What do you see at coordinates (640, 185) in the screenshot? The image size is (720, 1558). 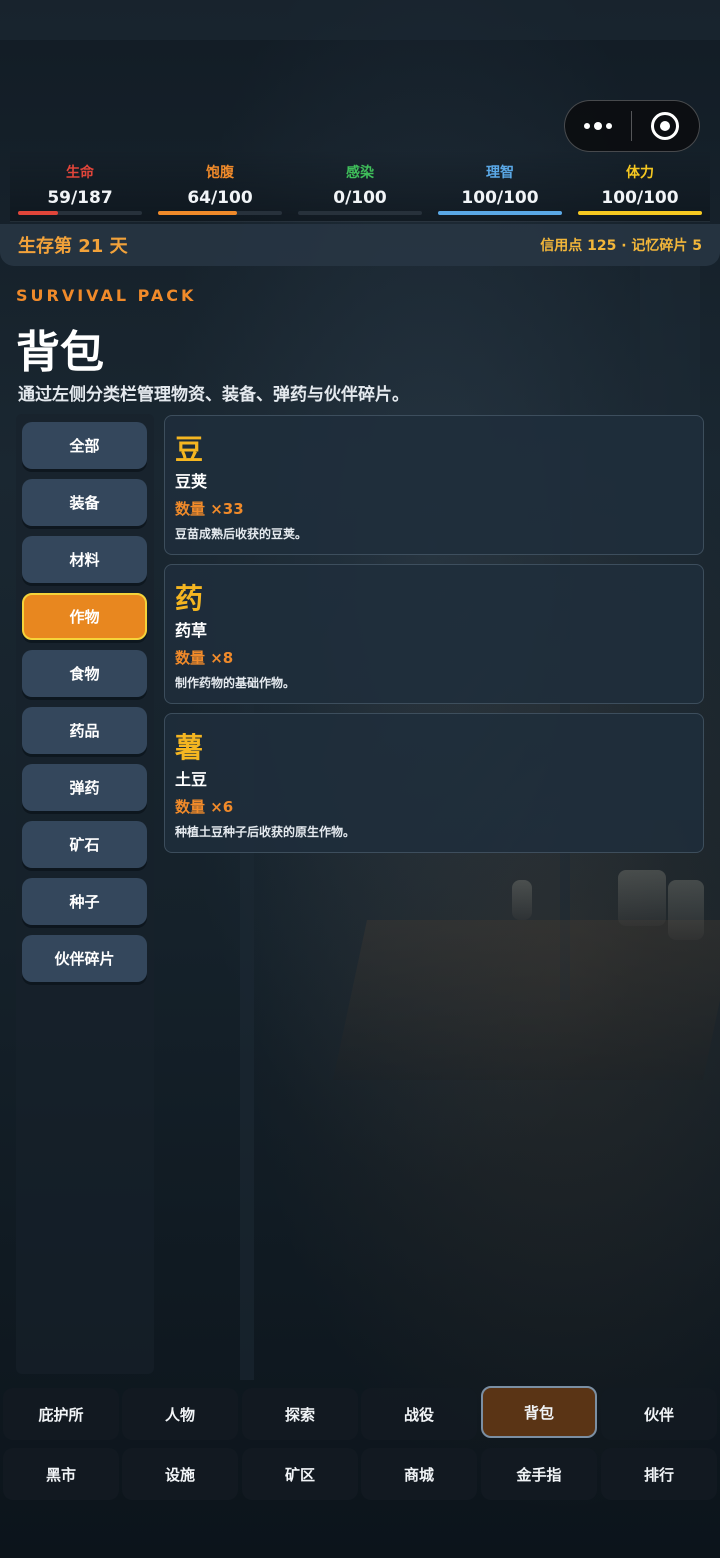 I see `stat-stamina: 体力 100/100` at bounding box center [640, 185].